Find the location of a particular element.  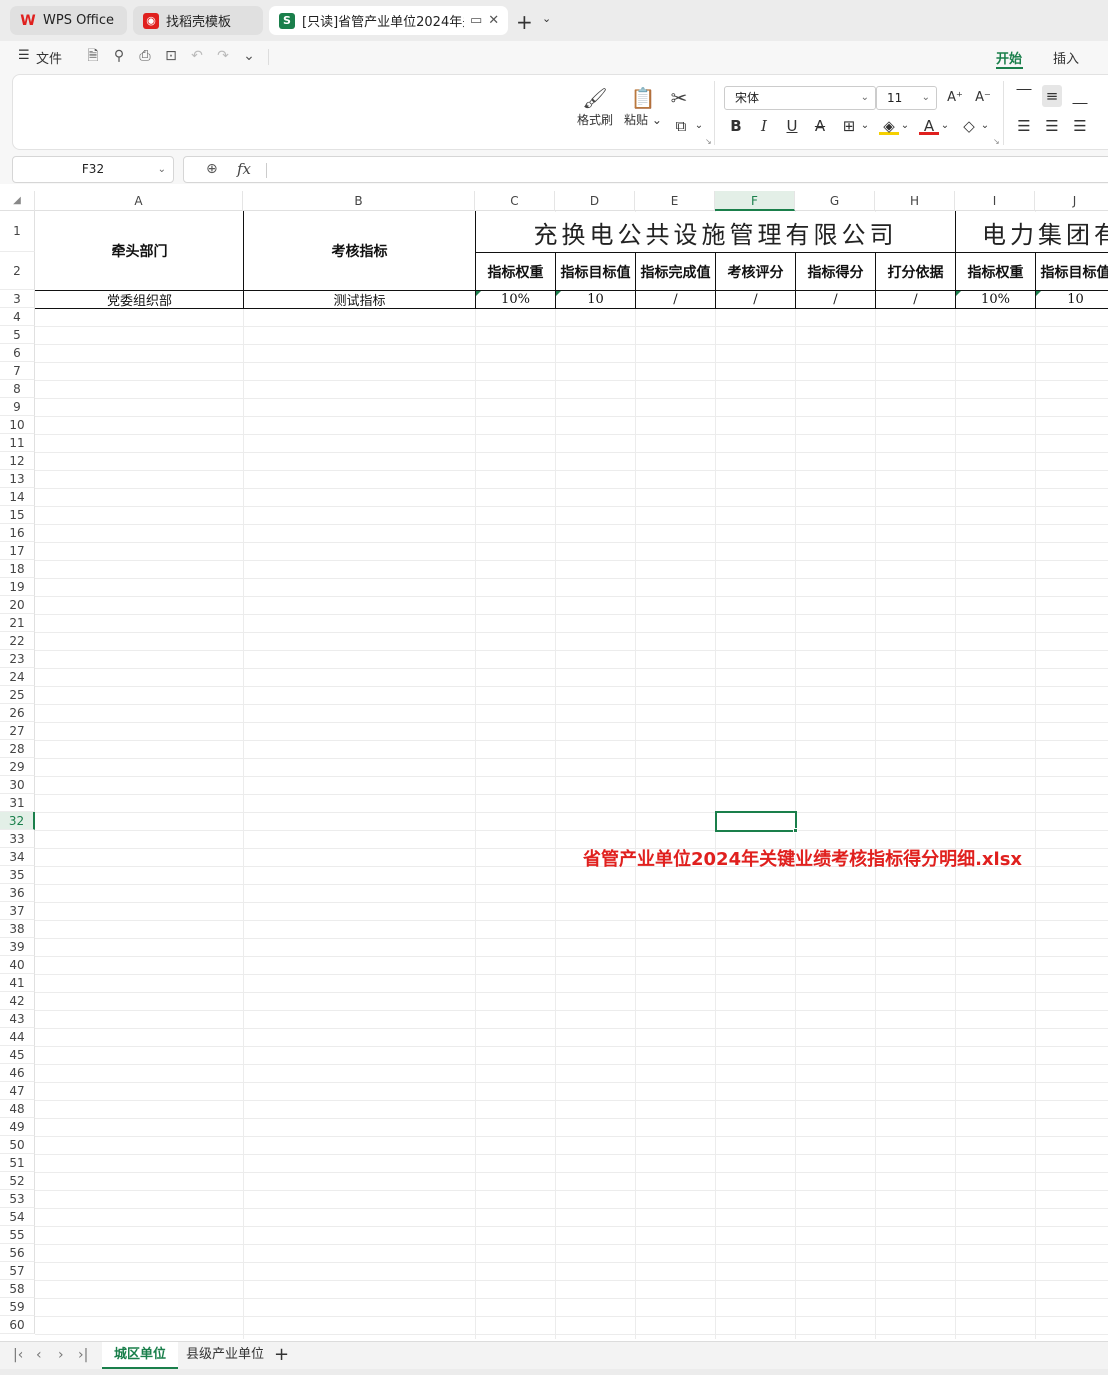

cell-I3: 10% is located at coordinates (995, 299).